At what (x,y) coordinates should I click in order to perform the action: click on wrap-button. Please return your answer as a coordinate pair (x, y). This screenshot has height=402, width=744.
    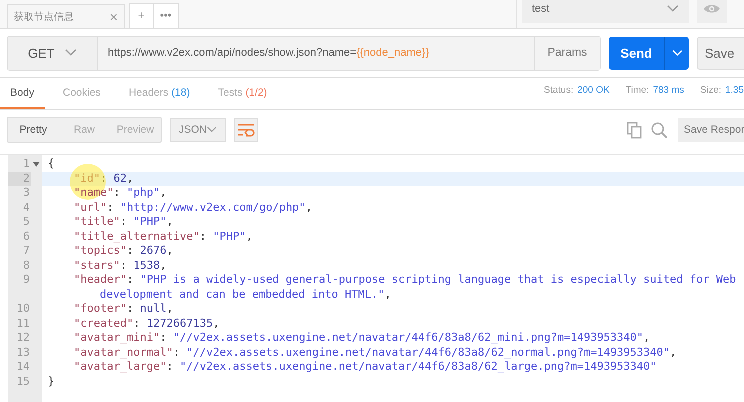
    Looking at the image, I should click on (246, 130).